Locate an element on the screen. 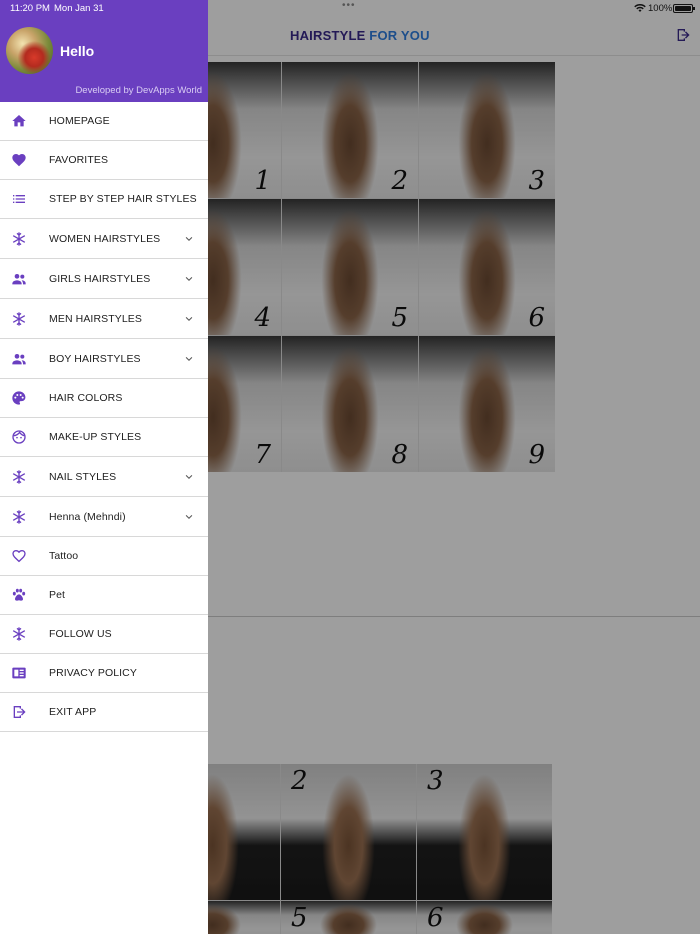 This screenshot has width=700, height=934. menu-item-privacy-policy: PRIVACY POLICY is located at coordinates (104, 673).